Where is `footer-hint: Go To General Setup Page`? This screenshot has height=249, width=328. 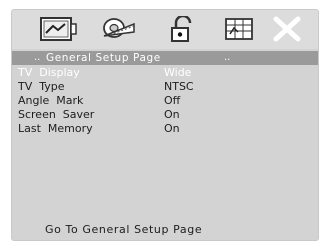 footer-hint: Go To General Setup Page is located at coordinates (124, 229).